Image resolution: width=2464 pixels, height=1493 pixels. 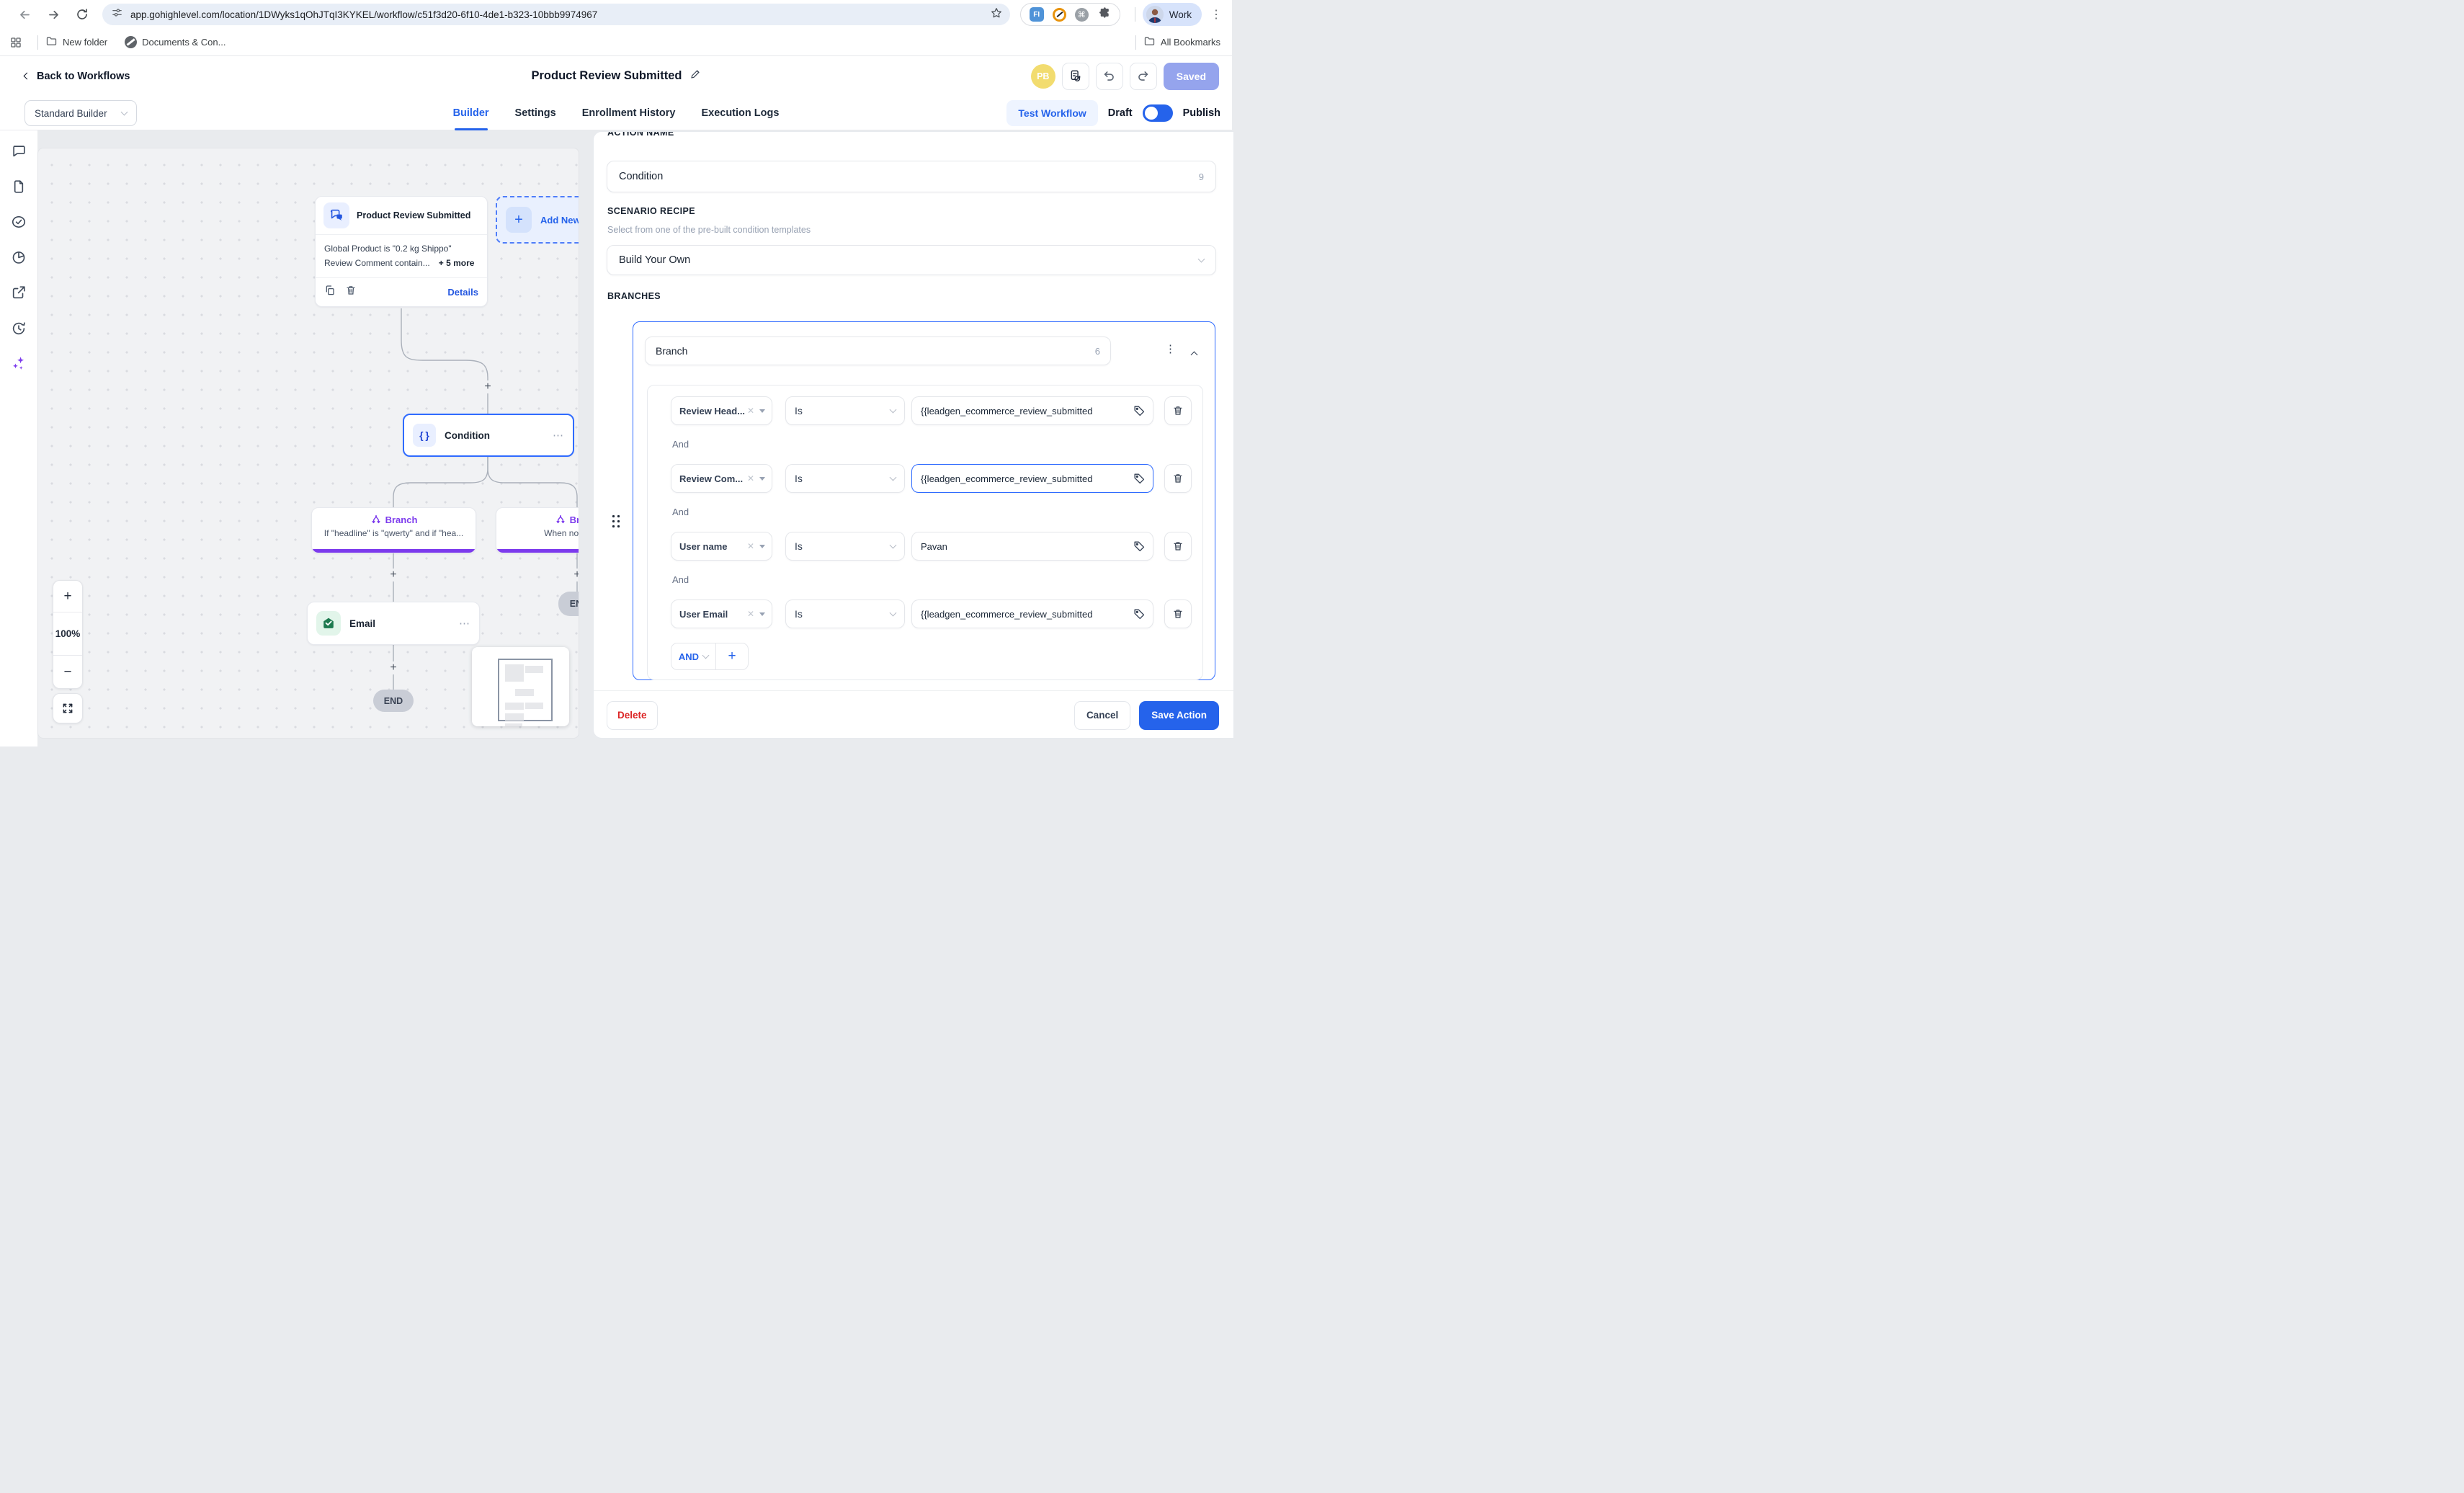 What do you see at coordinates (1052, 113) in the screenshot?
I see `test-workflow-button: Test Workflow` at bounding box center [1052, 113].